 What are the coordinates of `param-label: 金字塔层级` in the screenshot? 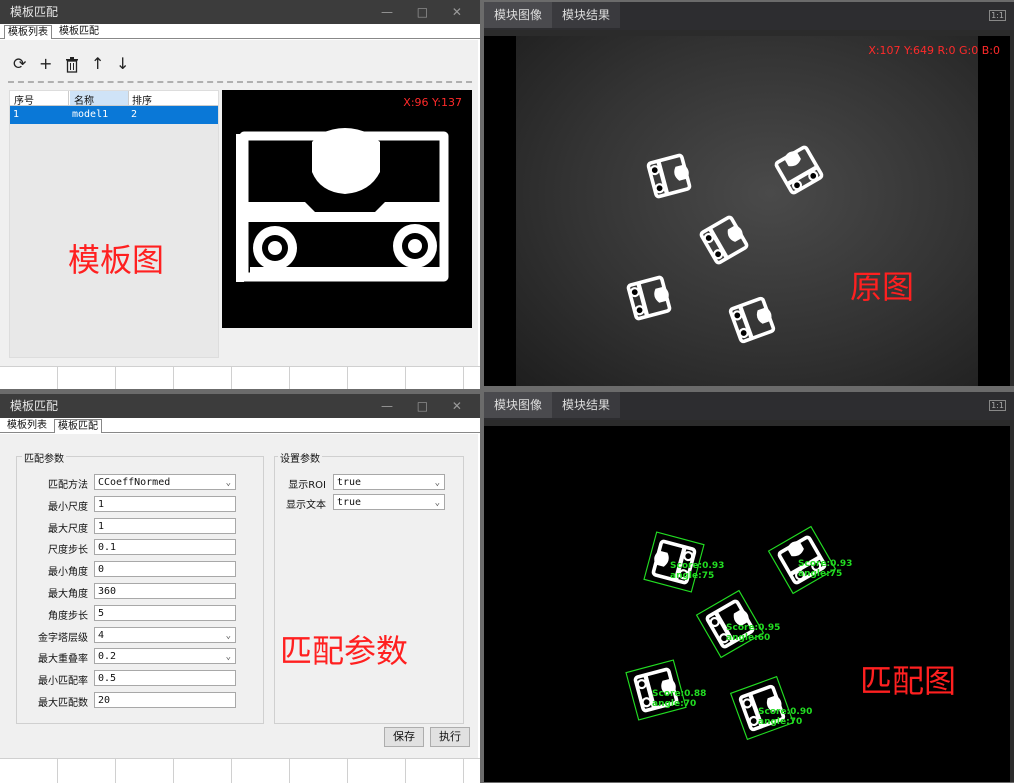 It's located at (63, 638).